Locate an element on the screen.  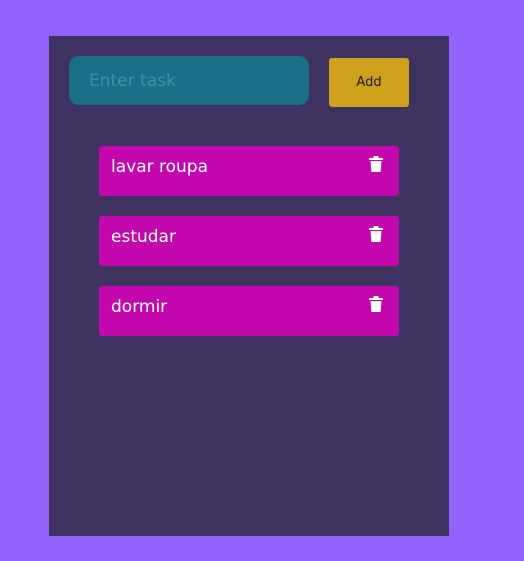
task-item: dormir is located at coordinates (249, 311).